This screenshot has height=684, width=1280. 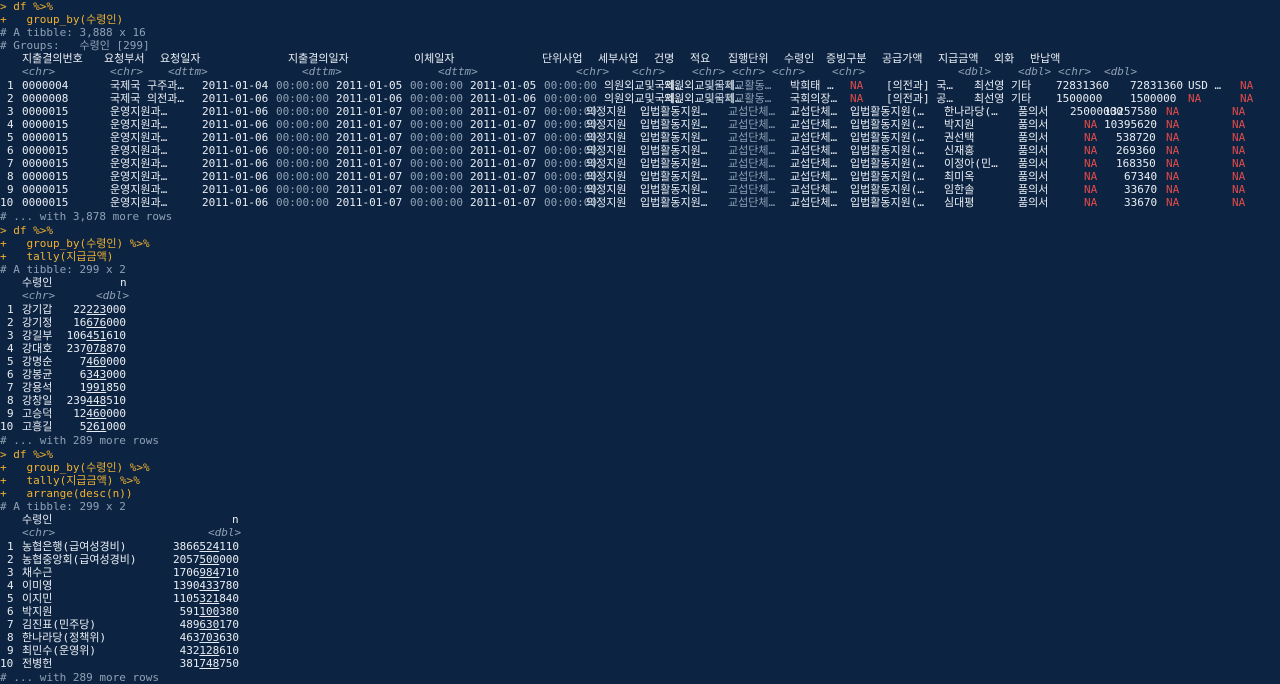 What do you see at coordinates (113, 295) in the screenshot?
I see `column-type: <dbl>` at bounding box center [113, 295].